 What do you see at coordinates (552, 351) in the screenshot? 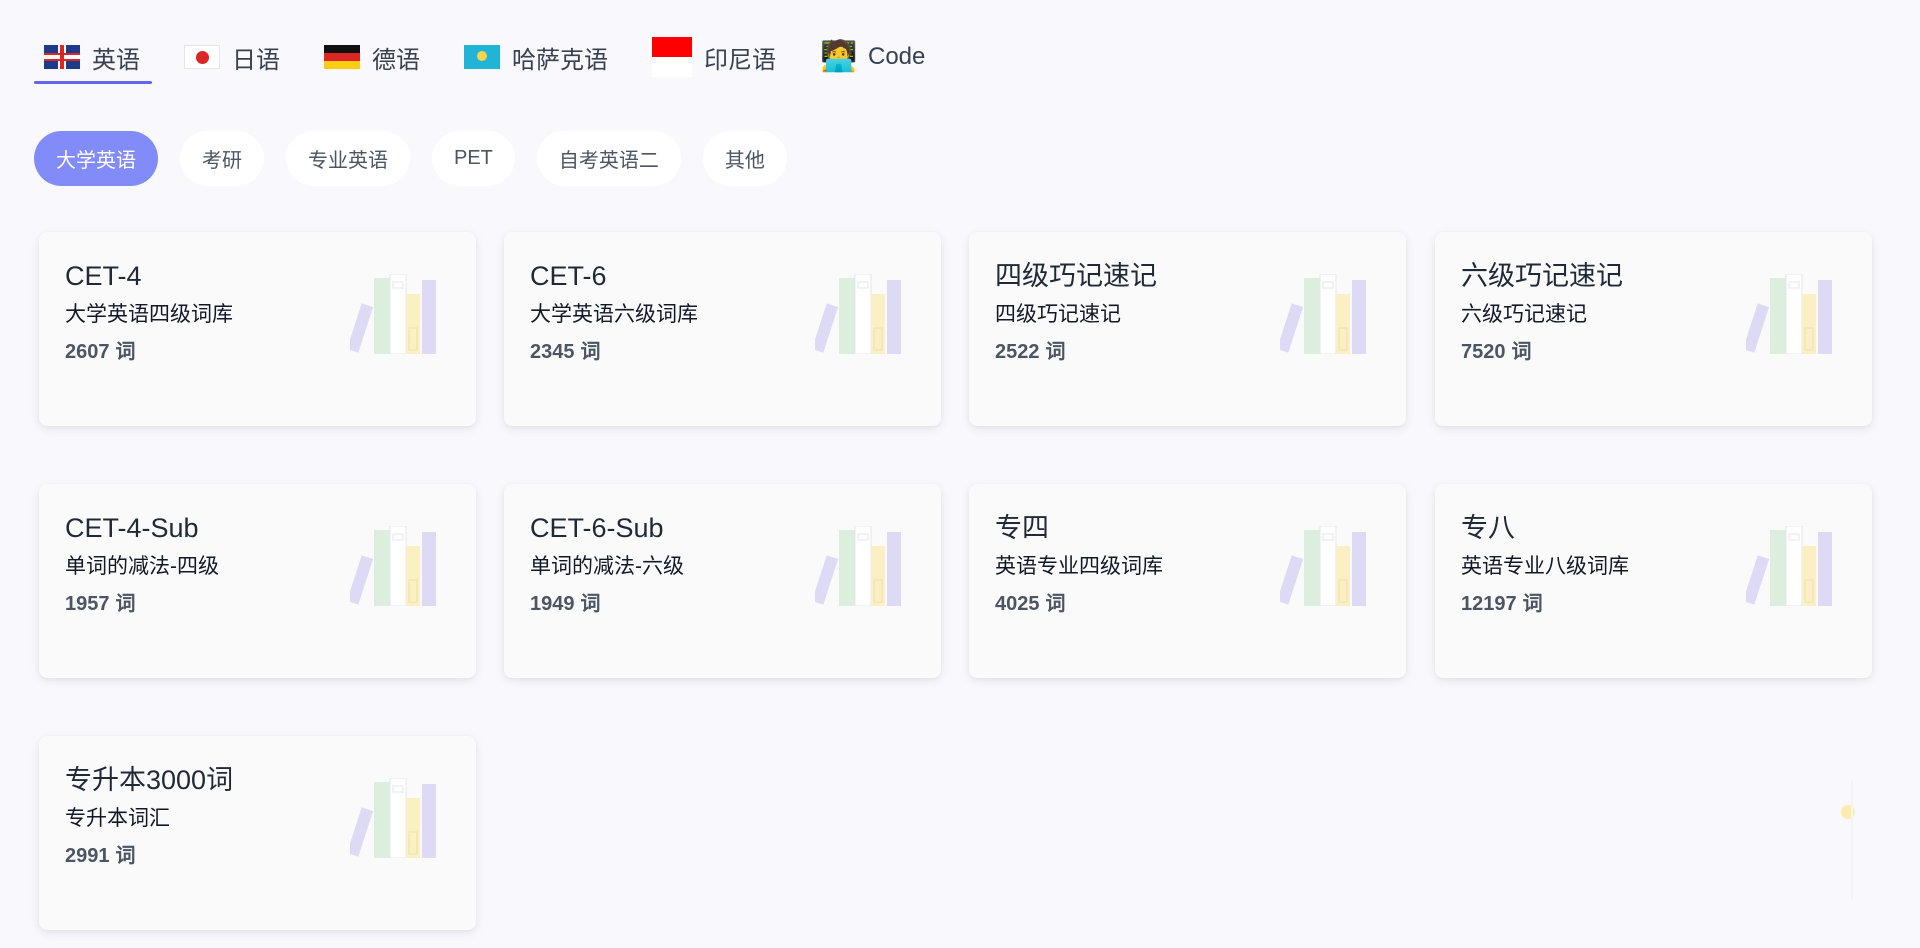
I see `word-count-value: 2345` at bounding box center [552, 351].